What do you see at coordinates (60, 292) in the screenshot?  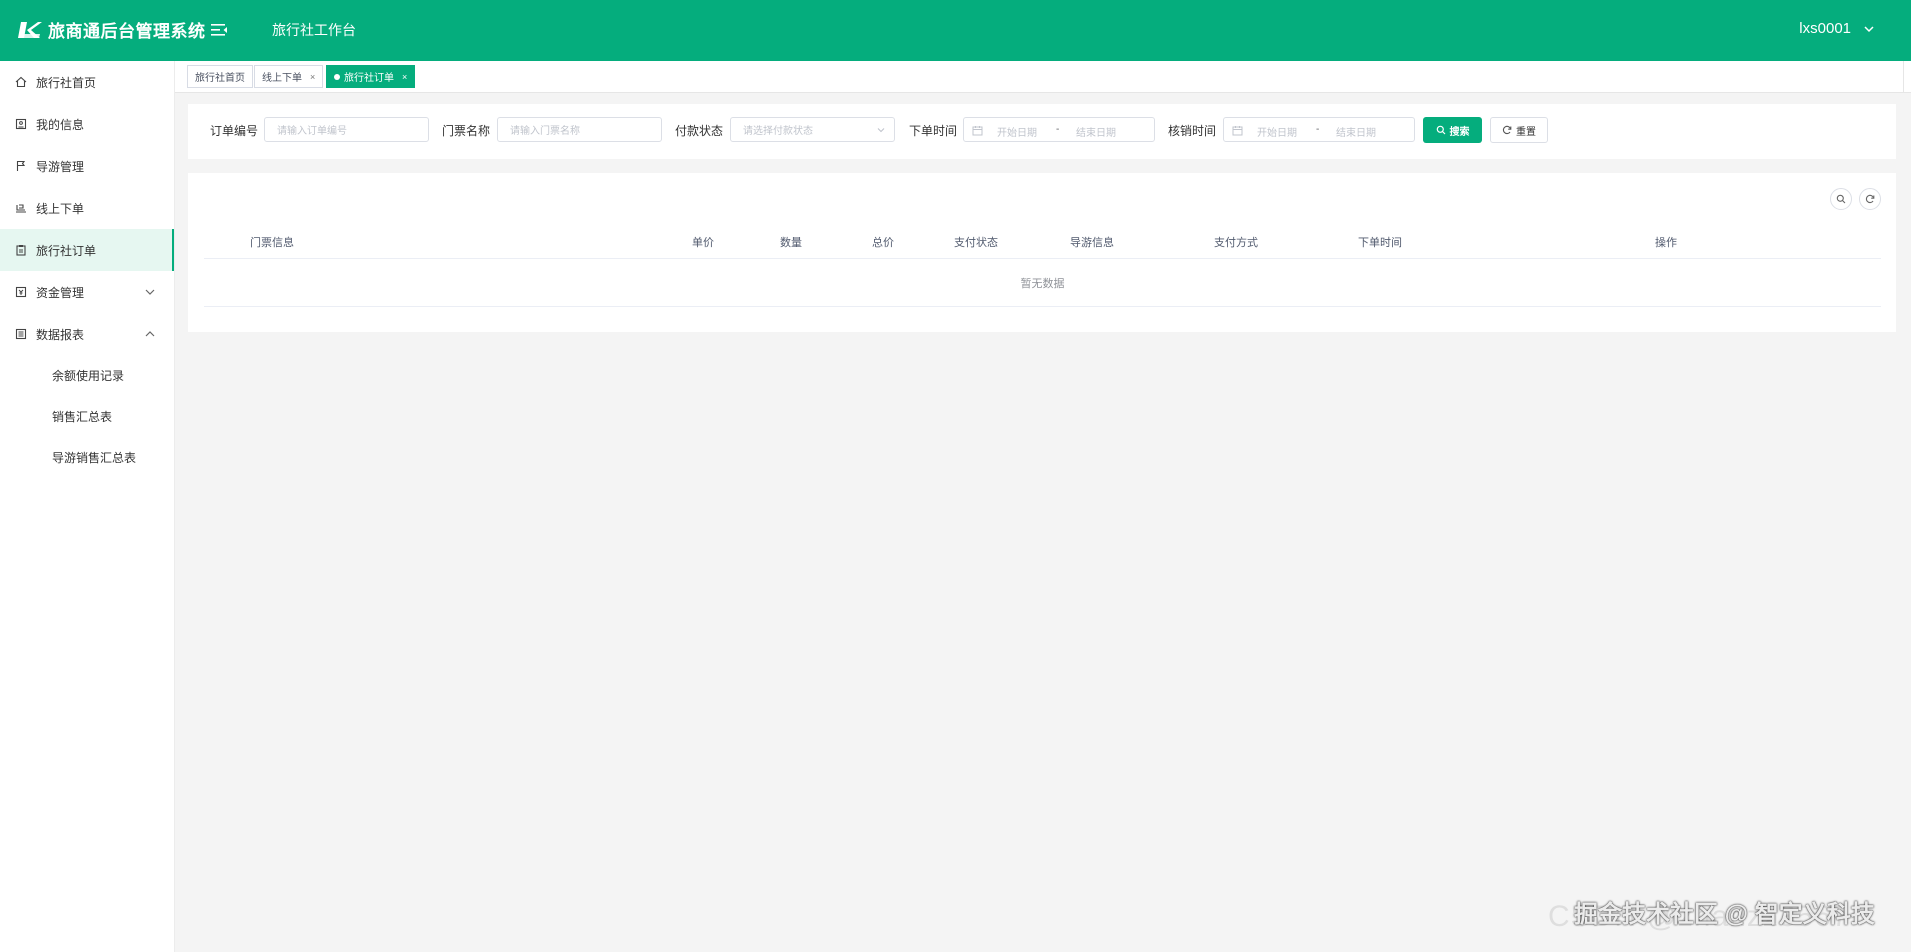 I see `sidebar-item-label: 资金管理` at bounding box center [60, 292].